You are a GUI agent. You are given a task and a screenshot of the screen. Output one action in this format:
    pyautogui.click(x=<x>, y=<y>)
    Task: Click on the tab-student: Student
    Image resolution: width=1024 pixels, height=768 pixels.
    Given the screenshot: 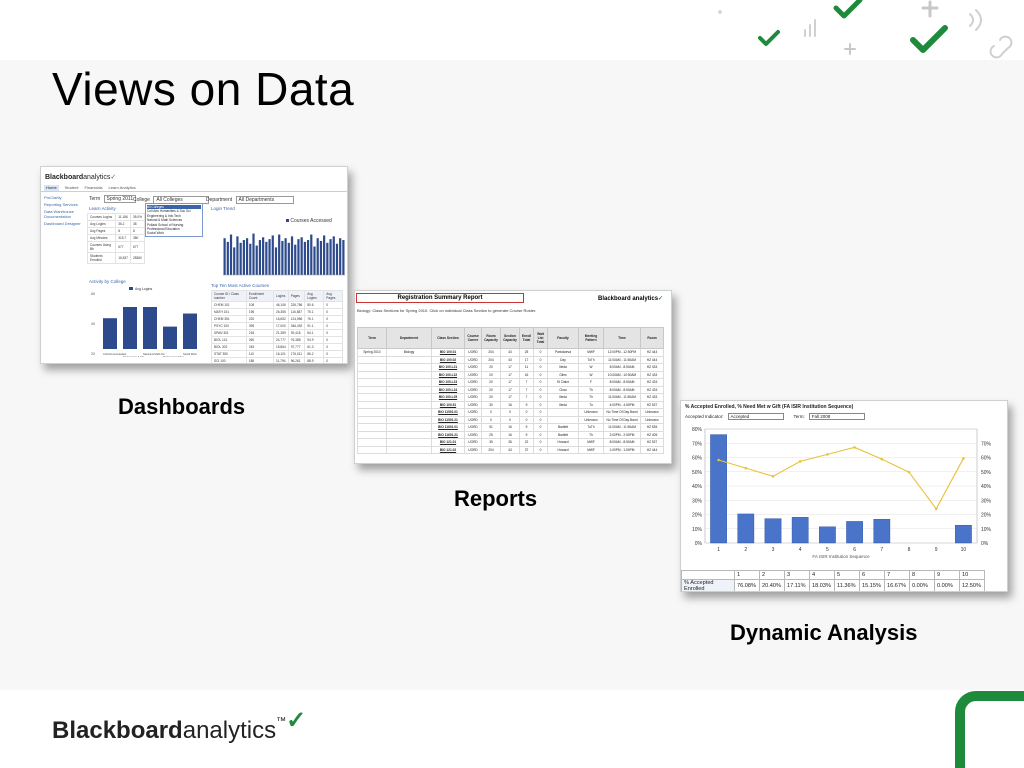 What is the action you would take?
    pyautogui.click(x=72, y=188)
    